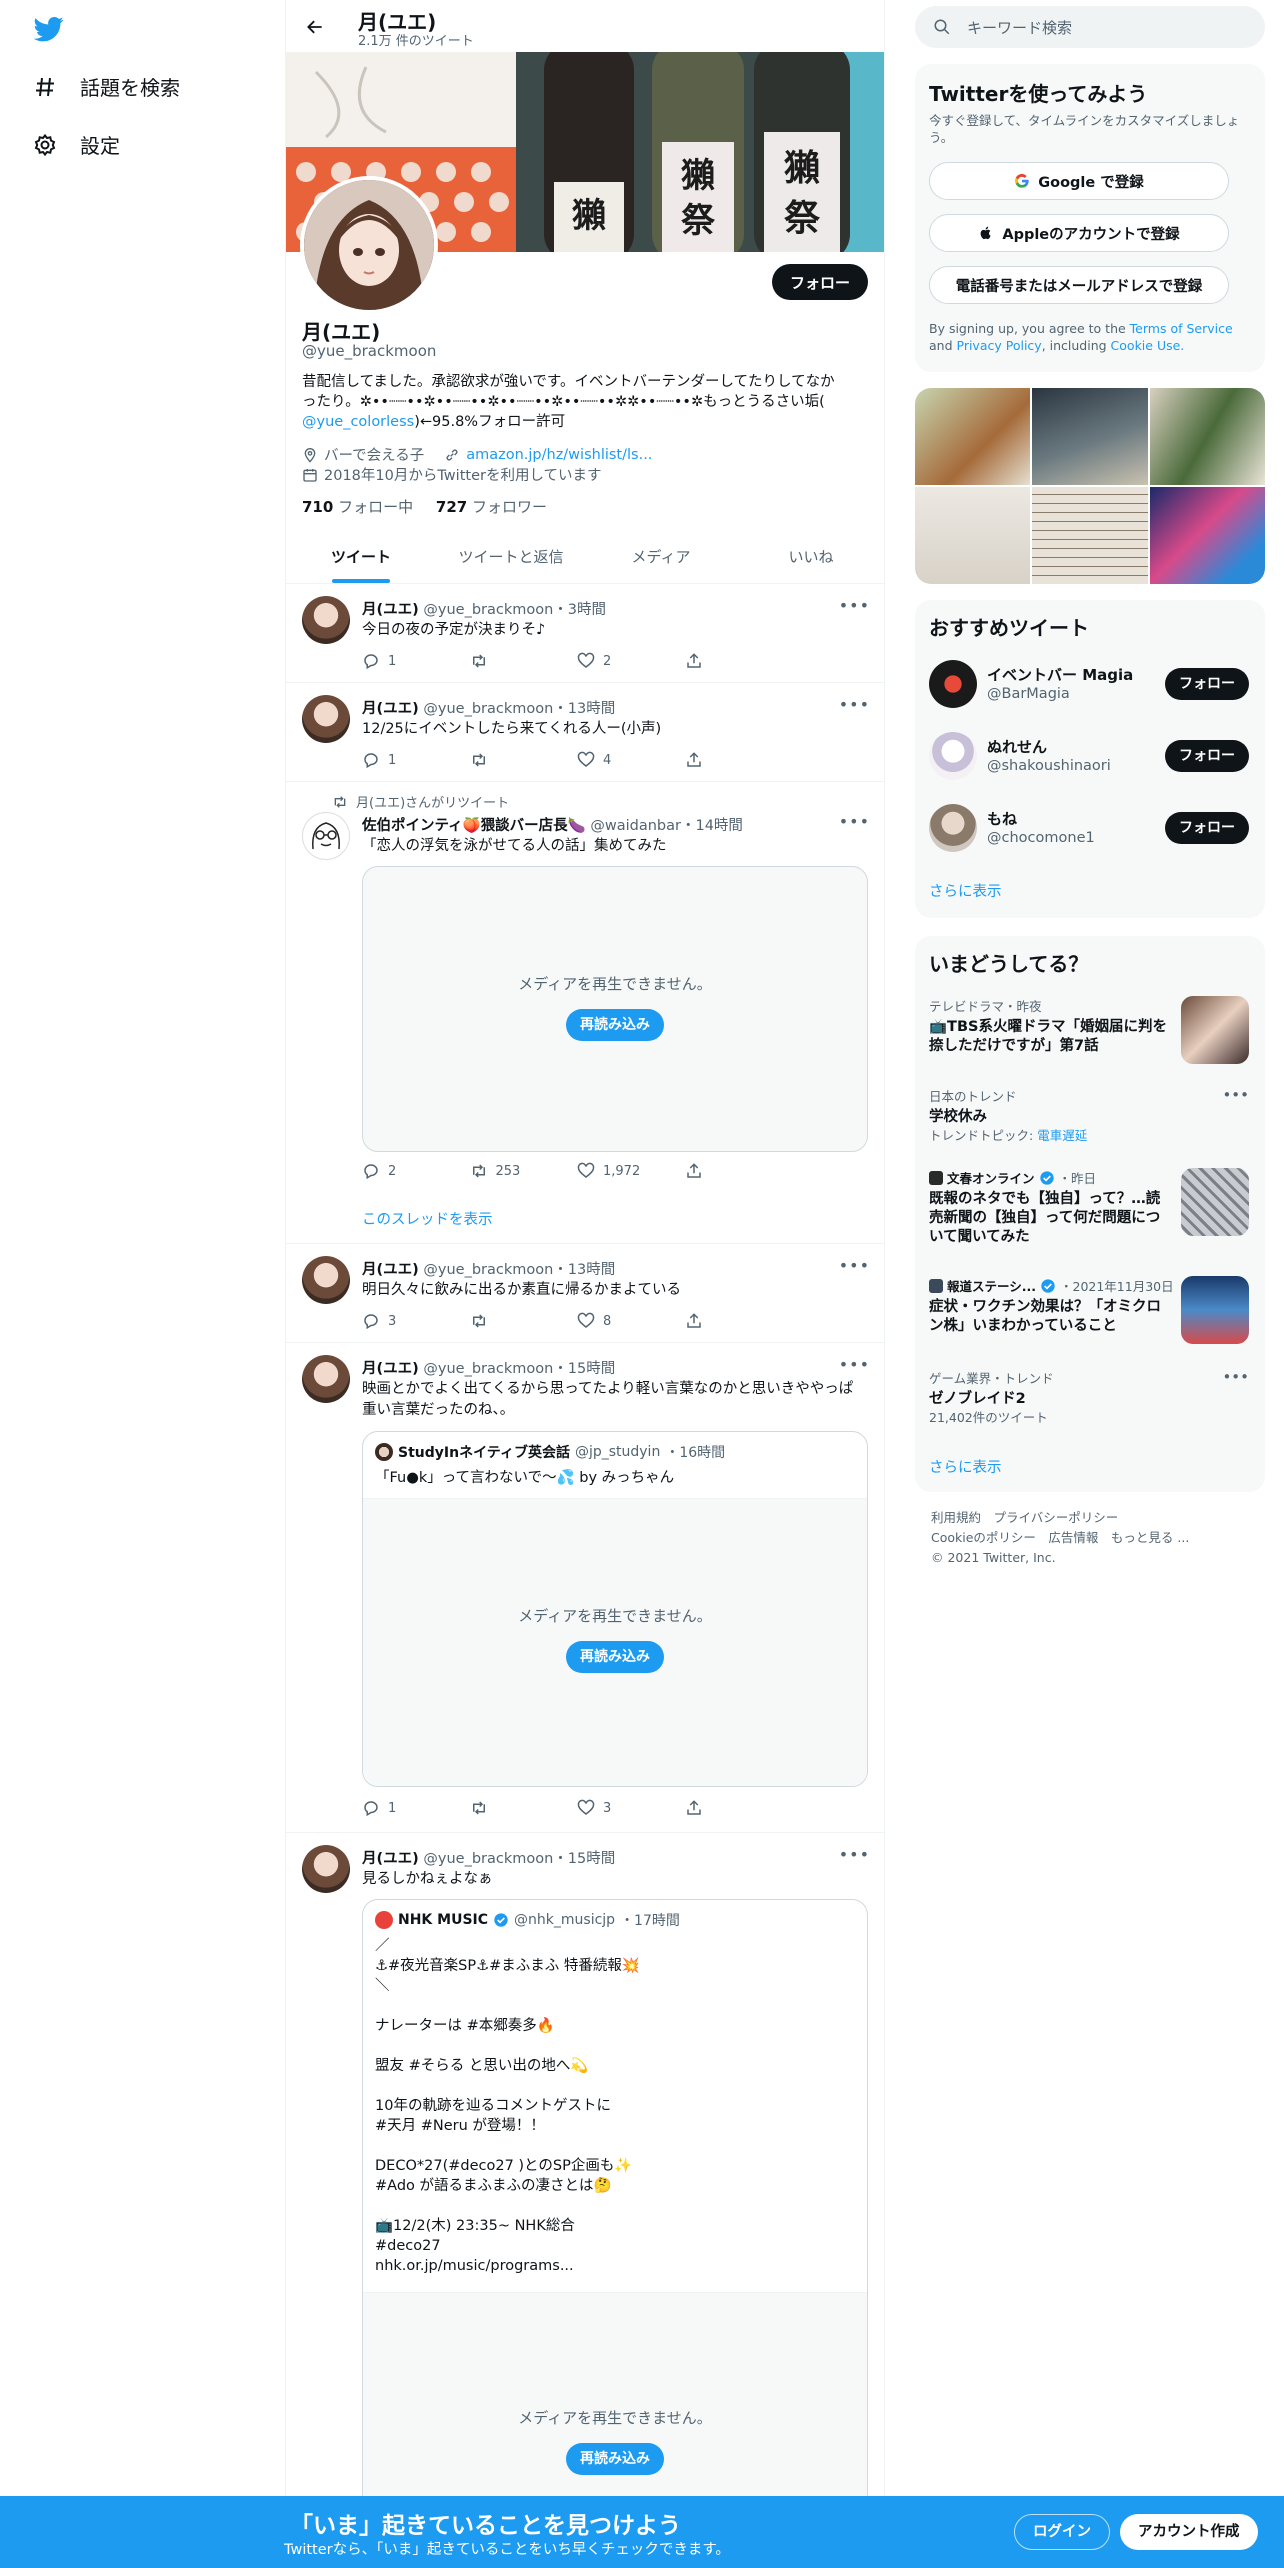 The width and height of the screenshot is (1284, 2568). I want to click on reply-button: 3, so click(416, 1321).